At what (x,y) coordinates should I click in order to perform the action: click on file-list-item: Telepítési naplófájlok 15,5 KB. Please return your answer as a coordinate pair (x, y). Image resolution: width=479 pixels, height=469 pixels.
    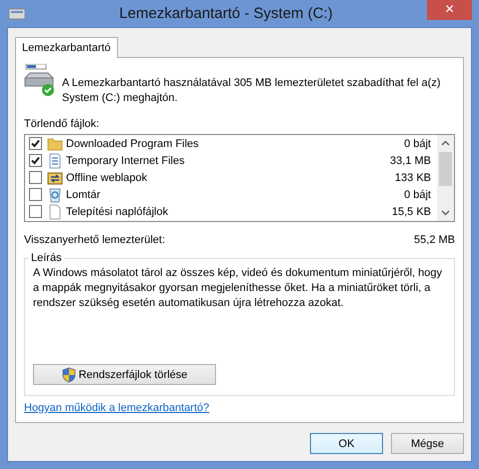
    Looking at the image, I should click on (233, 211).